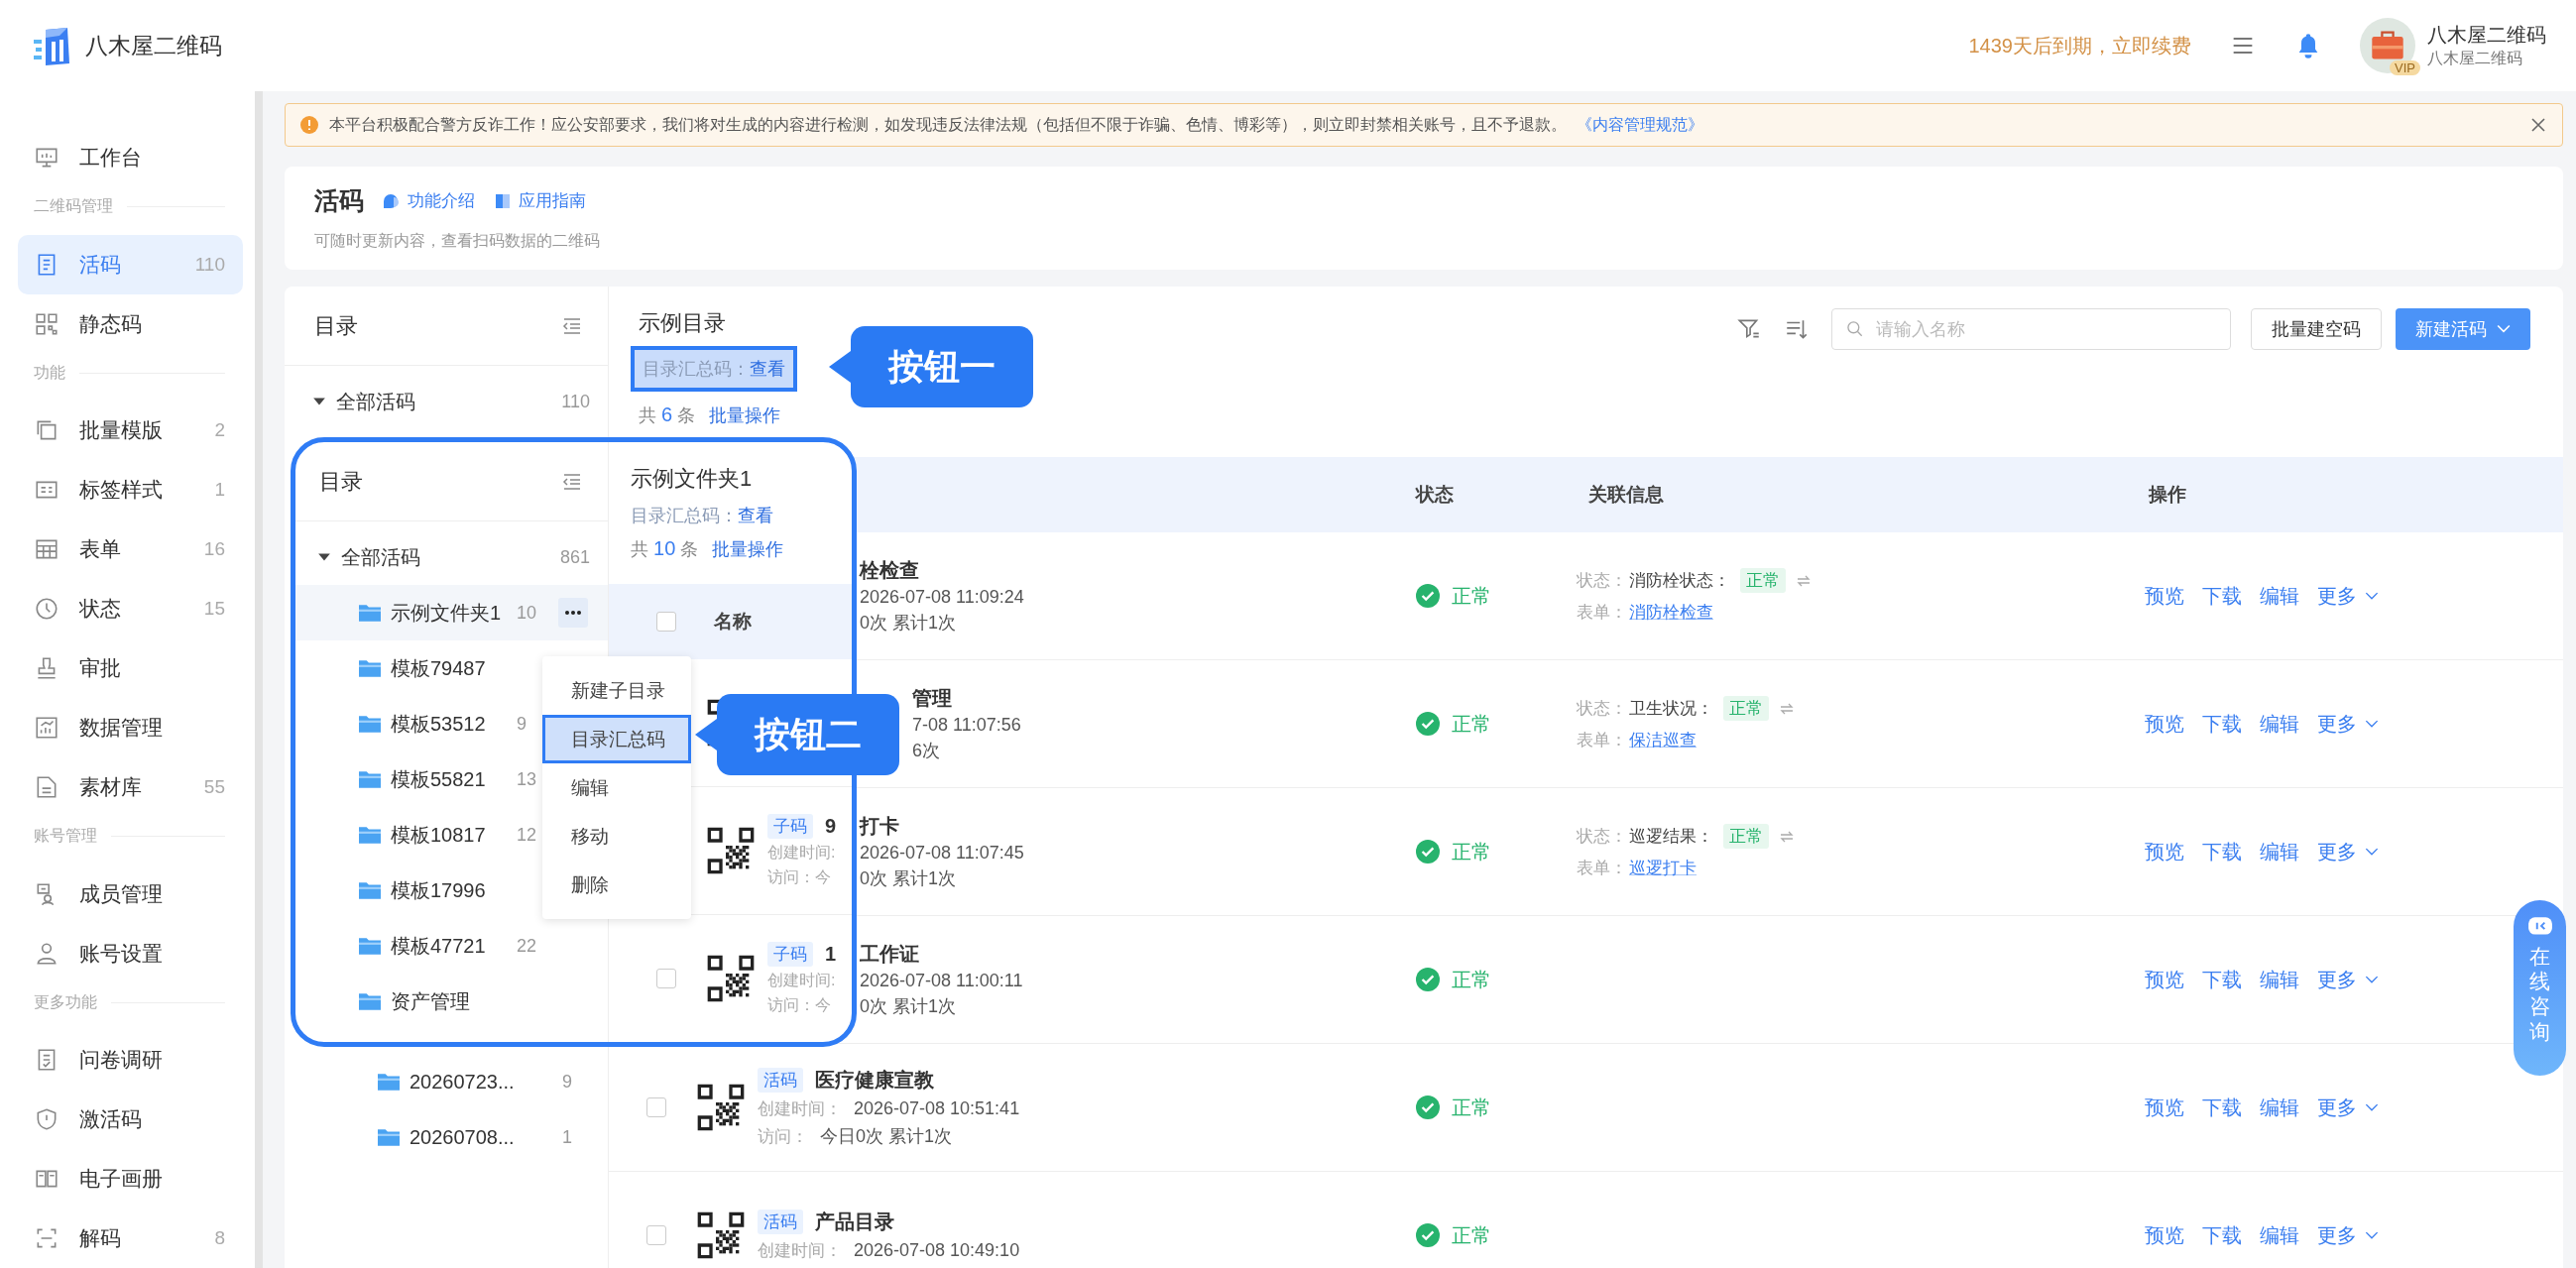  I want to click on help-link: 应用指南, so click(540, 200).